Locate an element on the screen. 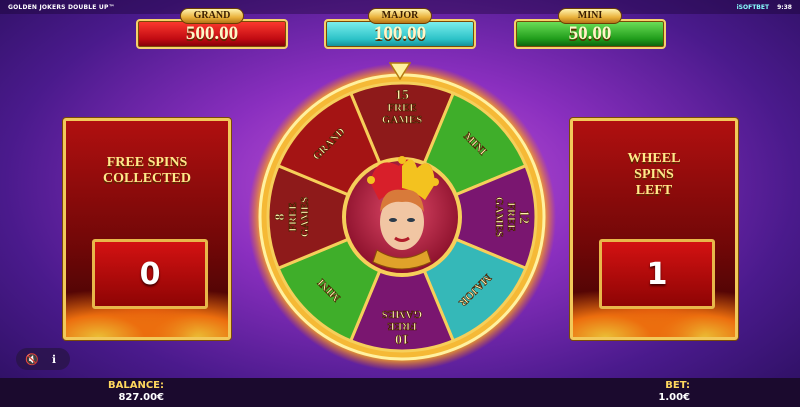 The height and width of the screenshot is (407, 800). info-icon: ℹ is located at coordinates (54, 359).